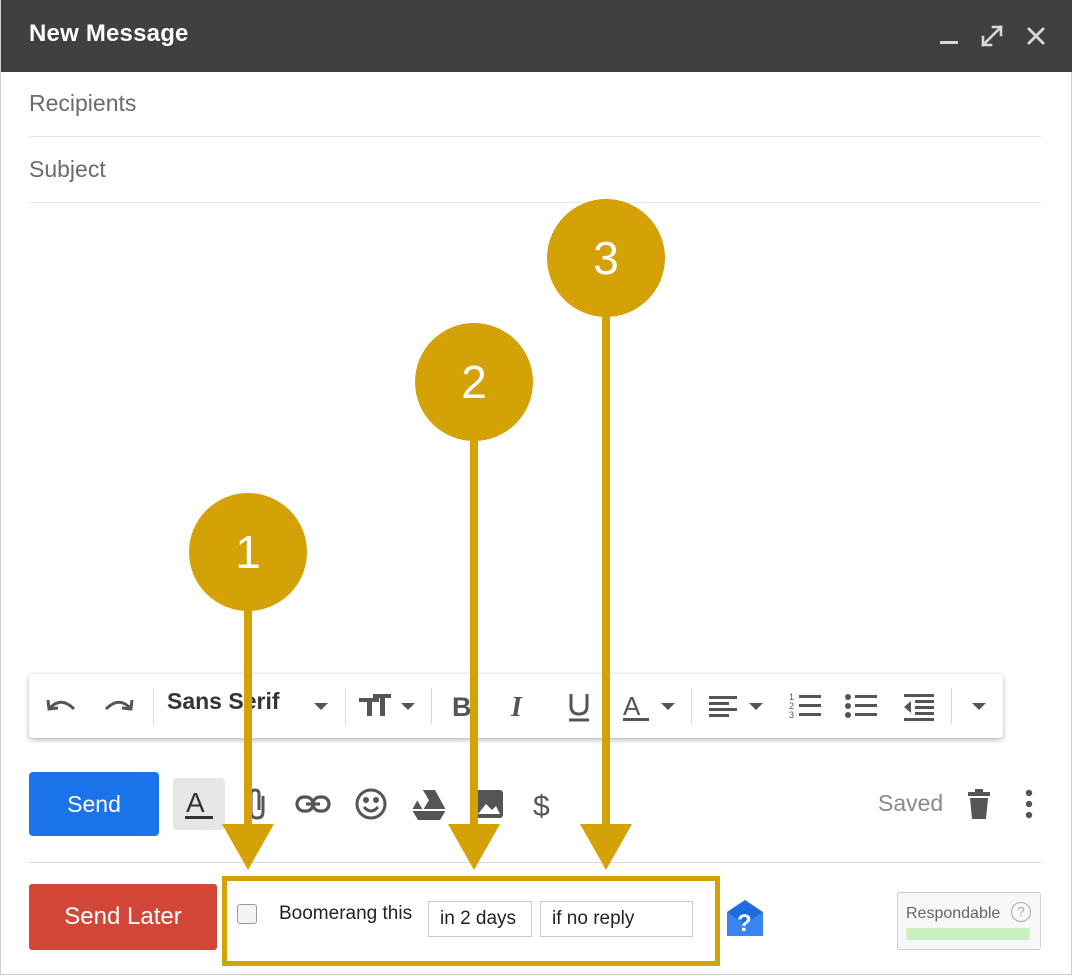  I want to click on attach-icon, so click(257, 804).